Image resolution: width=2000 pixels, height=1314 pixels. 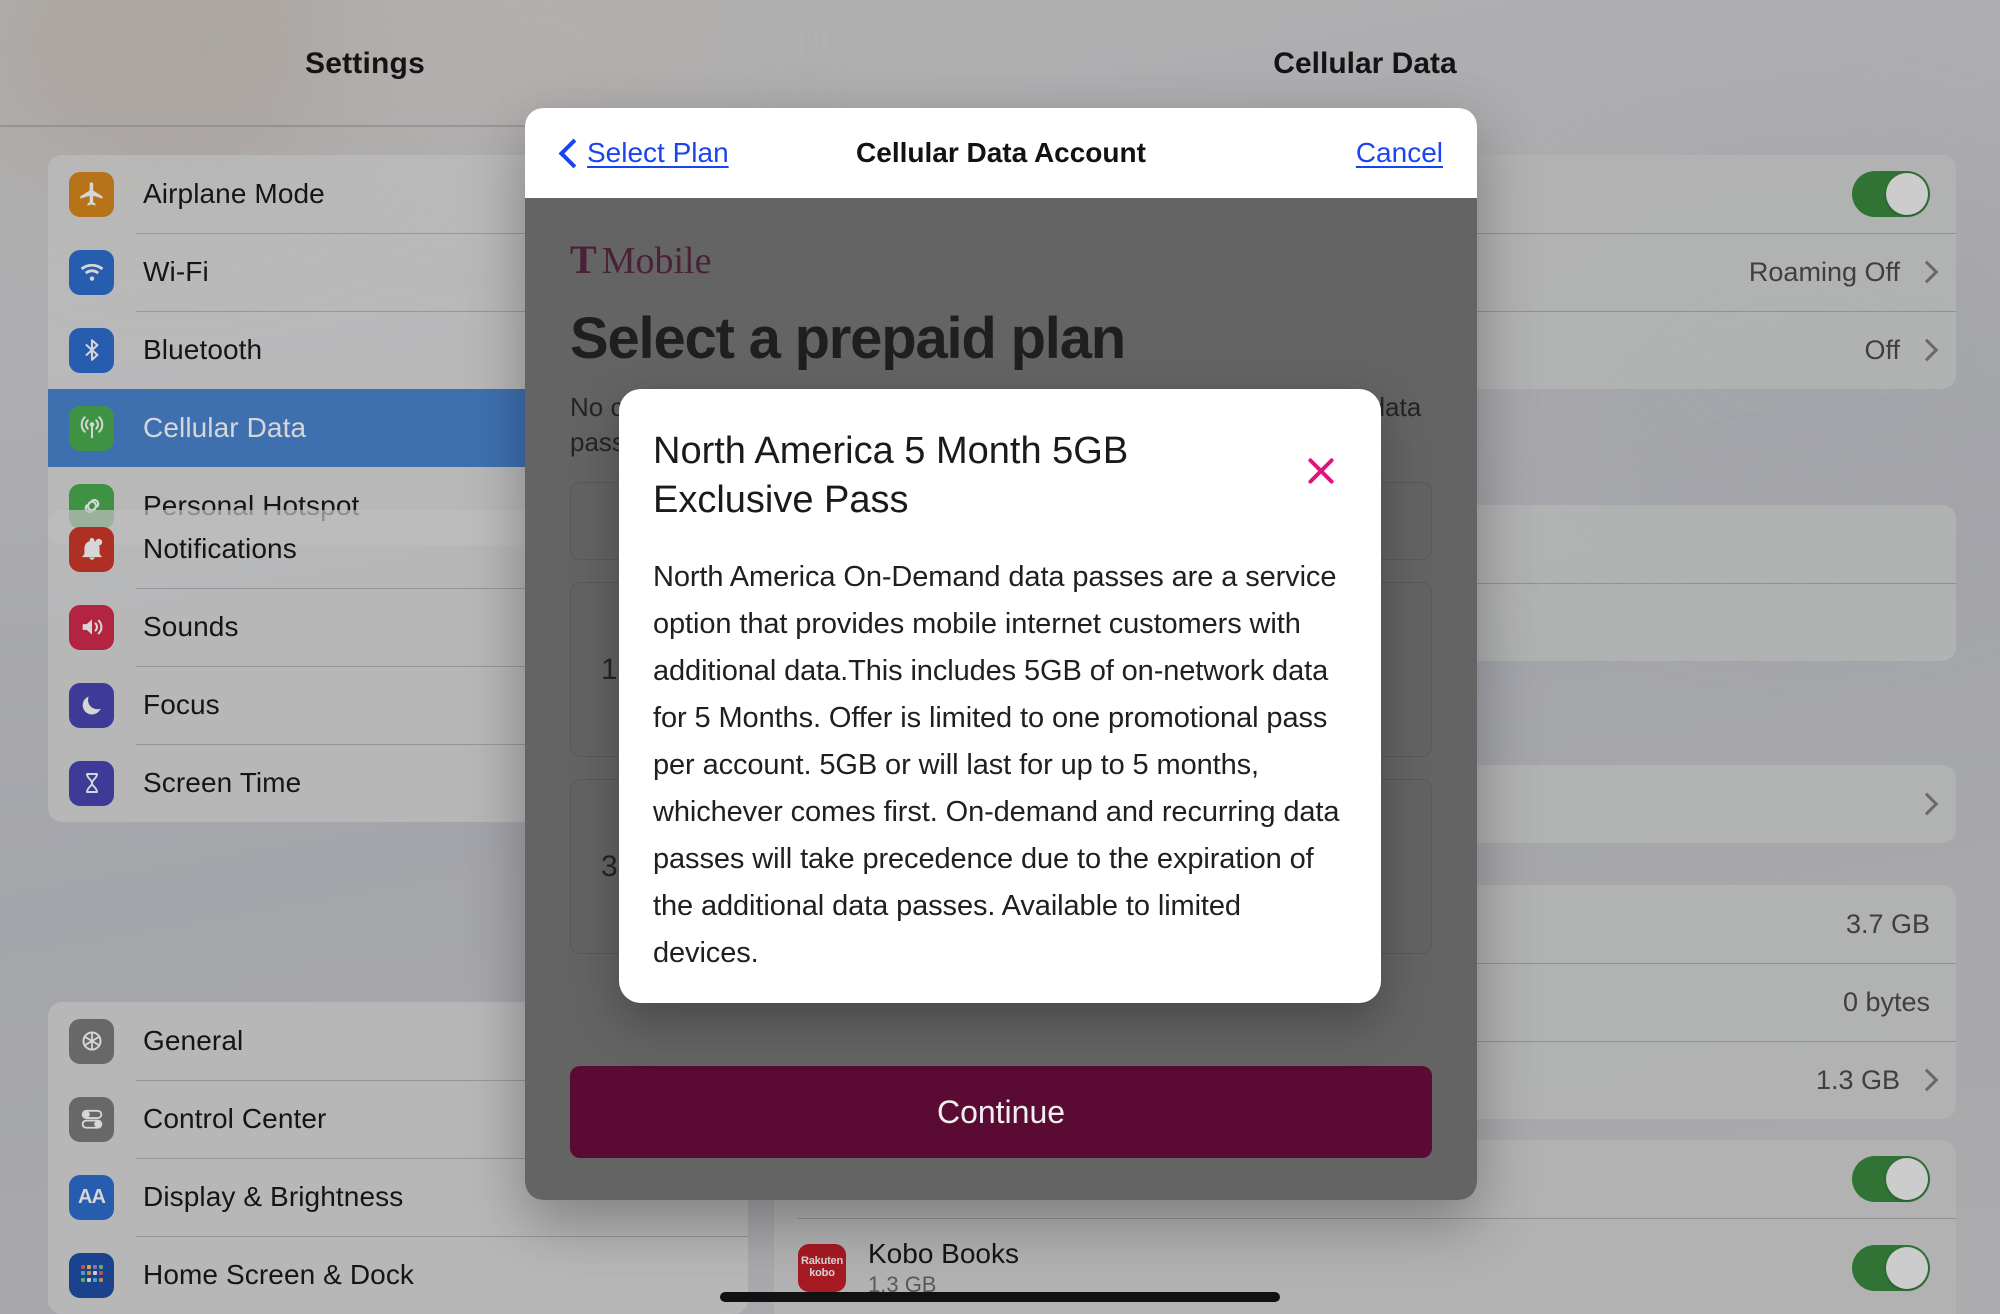 I want to click on cancel-button: Cancel, so click(x=1399, y=153).